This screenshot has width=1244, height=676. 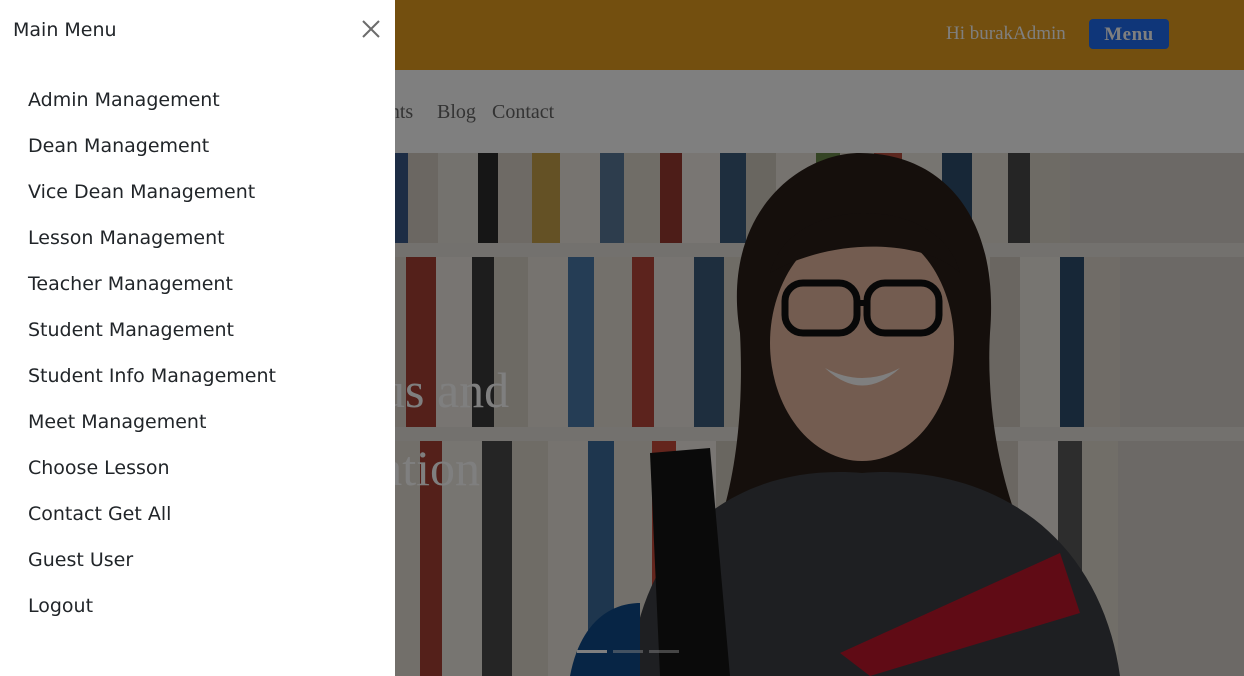 What do you see at coordinates (371, 29) in the screenshot?
I see `close-icon` at bounding box center [371, 29].